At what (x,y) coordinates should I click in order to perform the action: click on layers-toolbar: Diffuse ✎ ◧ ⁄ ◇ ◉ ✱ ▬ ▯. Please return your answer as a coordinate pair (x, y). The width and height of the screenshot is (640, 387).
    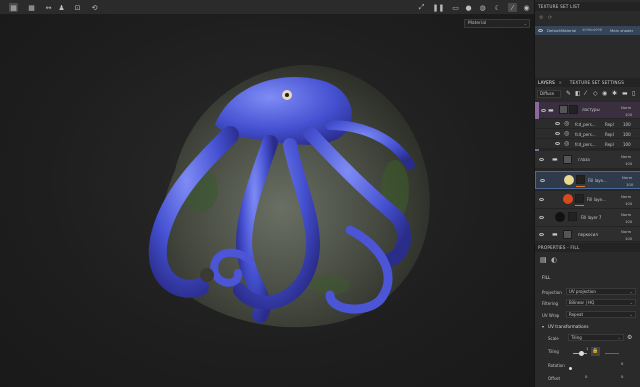
    Looking at the image, I should click on (587, 94).